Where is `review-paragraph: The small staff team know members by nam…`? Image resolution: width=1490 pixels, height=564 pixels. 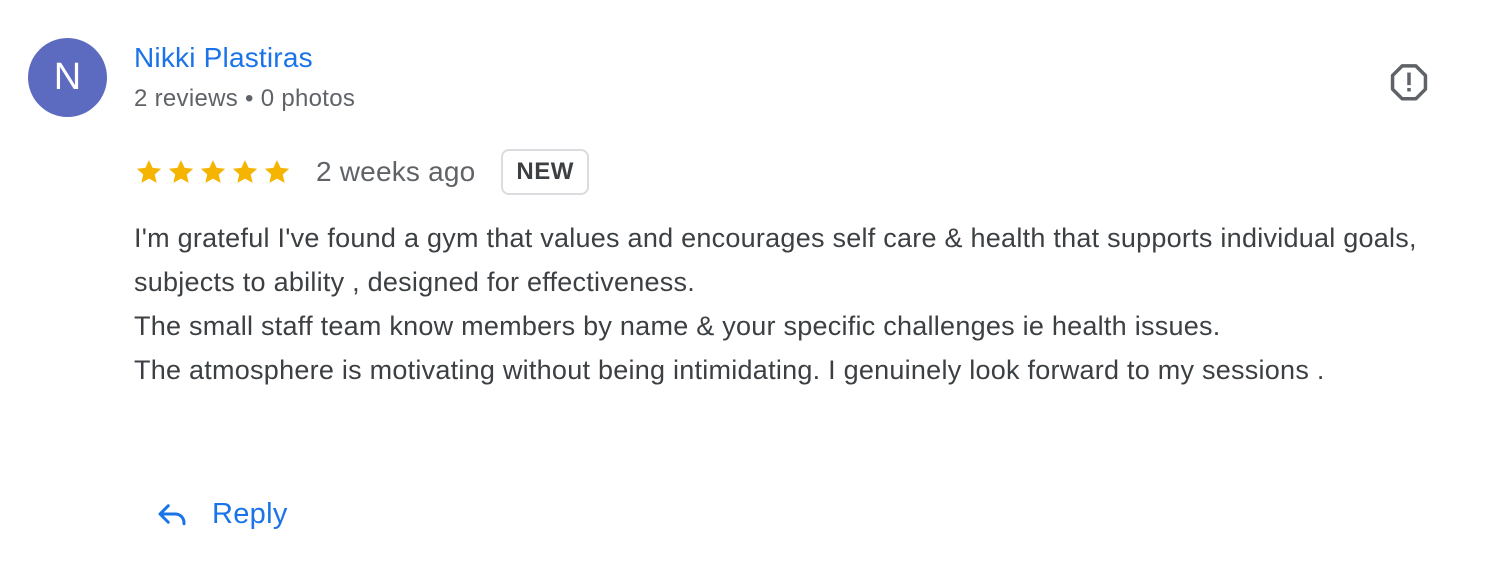
review-paragraph: The small staff team know members by nam… is located at coordinates (677, 326).